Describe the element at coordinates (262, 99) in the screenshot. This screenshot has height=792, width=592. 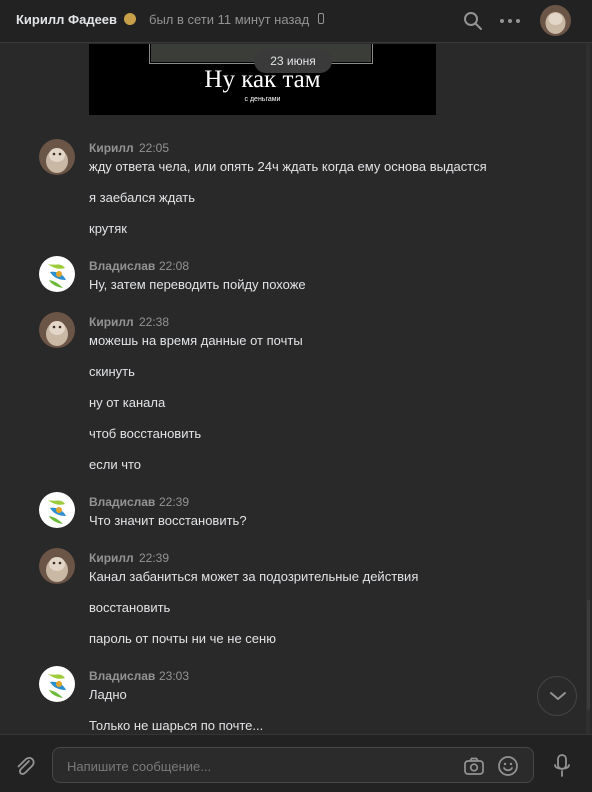
I see `image-caption-subtitle: с деньгами` at that location.